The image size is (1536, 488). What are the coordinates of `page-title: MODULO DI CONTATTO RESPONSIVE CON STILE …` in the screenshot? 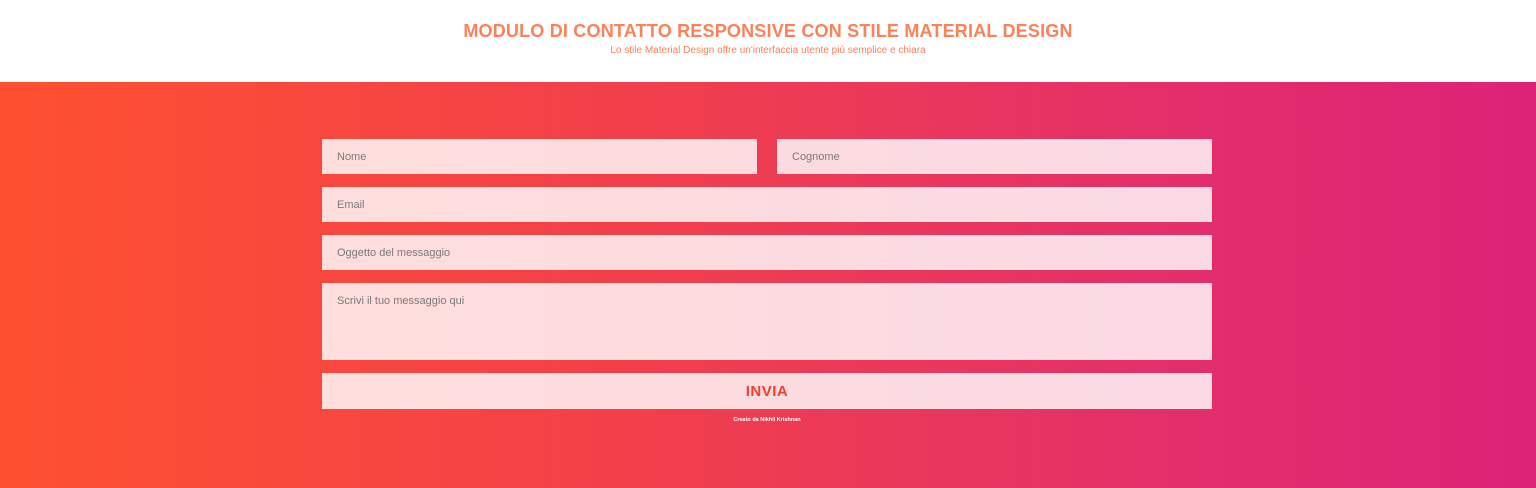 It's located at (768, 31).